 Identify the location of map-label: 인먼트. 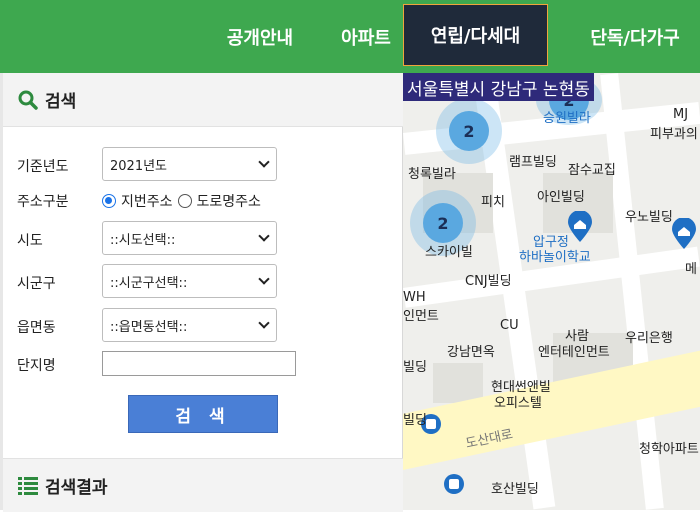
(421, 316).